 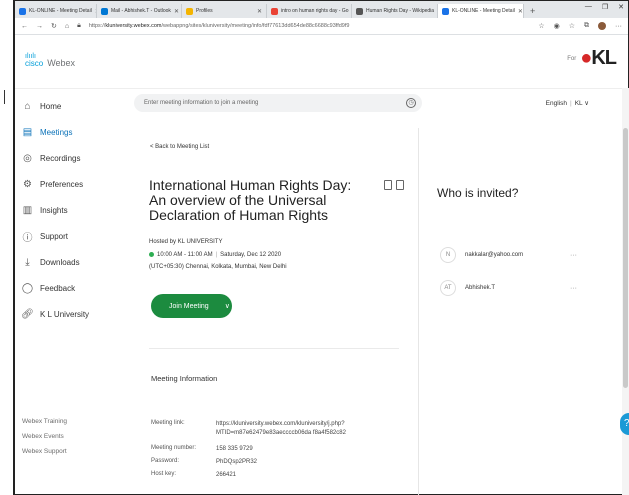 I want to click on edge-marker, so click(x=7, y=97).